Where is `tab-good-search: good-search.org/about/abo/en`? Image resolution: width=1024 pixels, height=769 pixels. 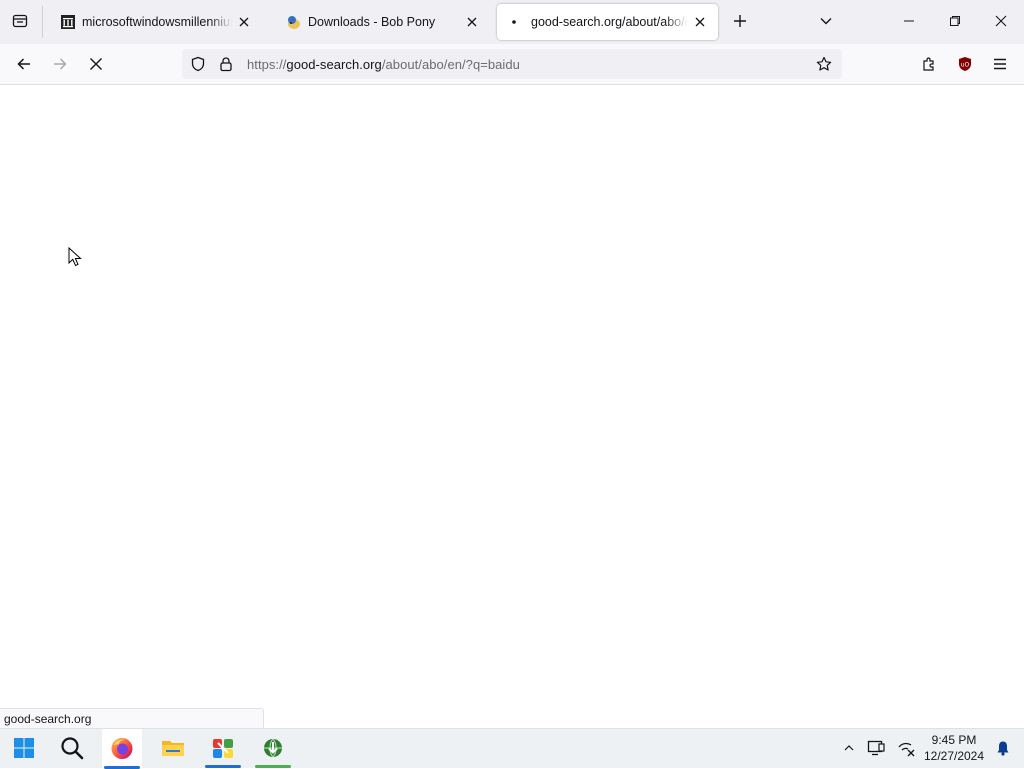
tab-good-search: good-search.org/about/abo/en is located at coordinates (607, 22).